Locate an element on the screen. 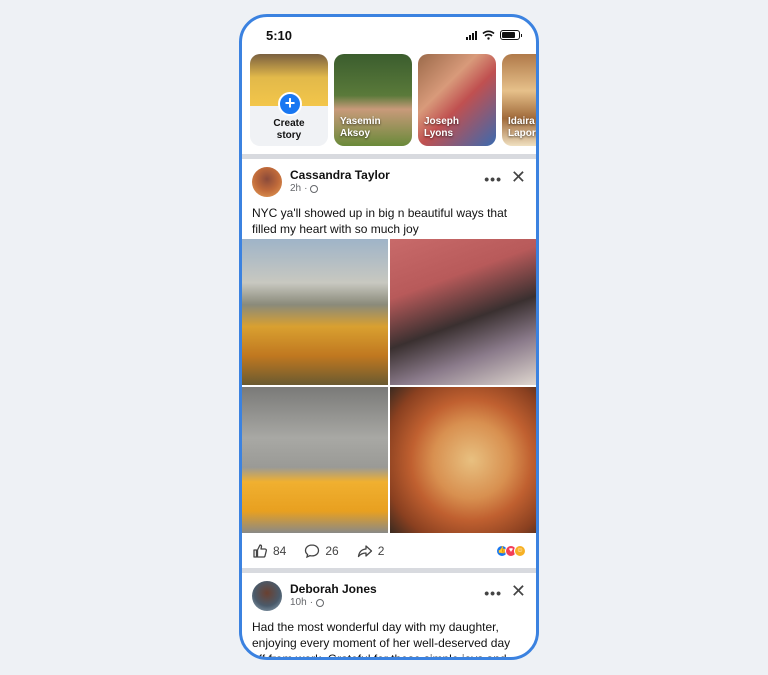 Image resolution: width=768 pixels, height=675 pixels. create-story-card: + Create story is located at coordinates (289, 100).